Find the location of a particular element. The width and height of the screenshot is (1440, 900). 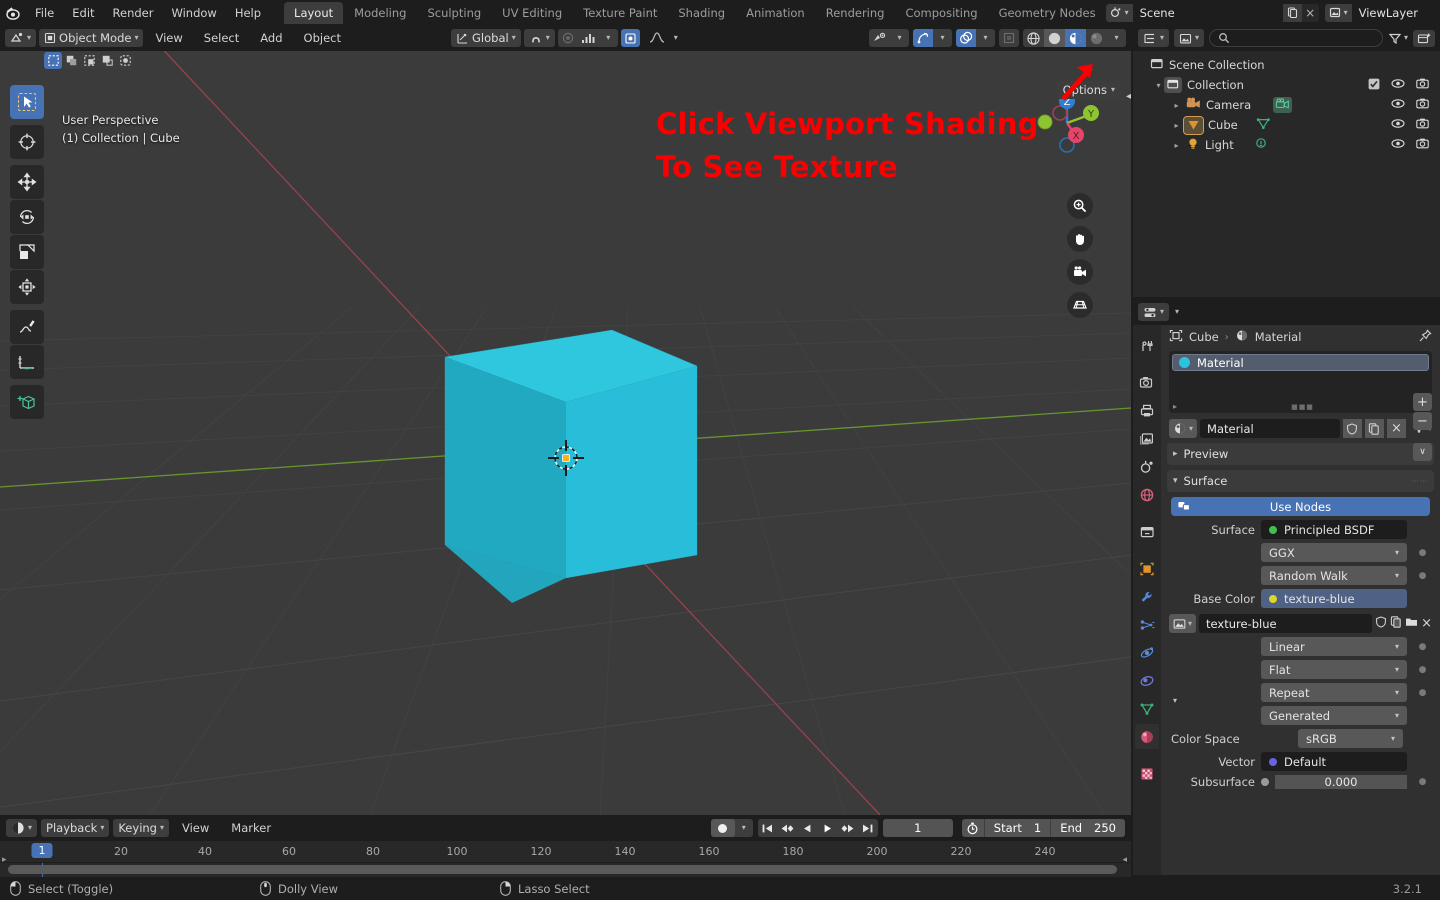

preview-panel-header: ▸ Preview ⋯⋯ is located at coordinates (1300, 454).